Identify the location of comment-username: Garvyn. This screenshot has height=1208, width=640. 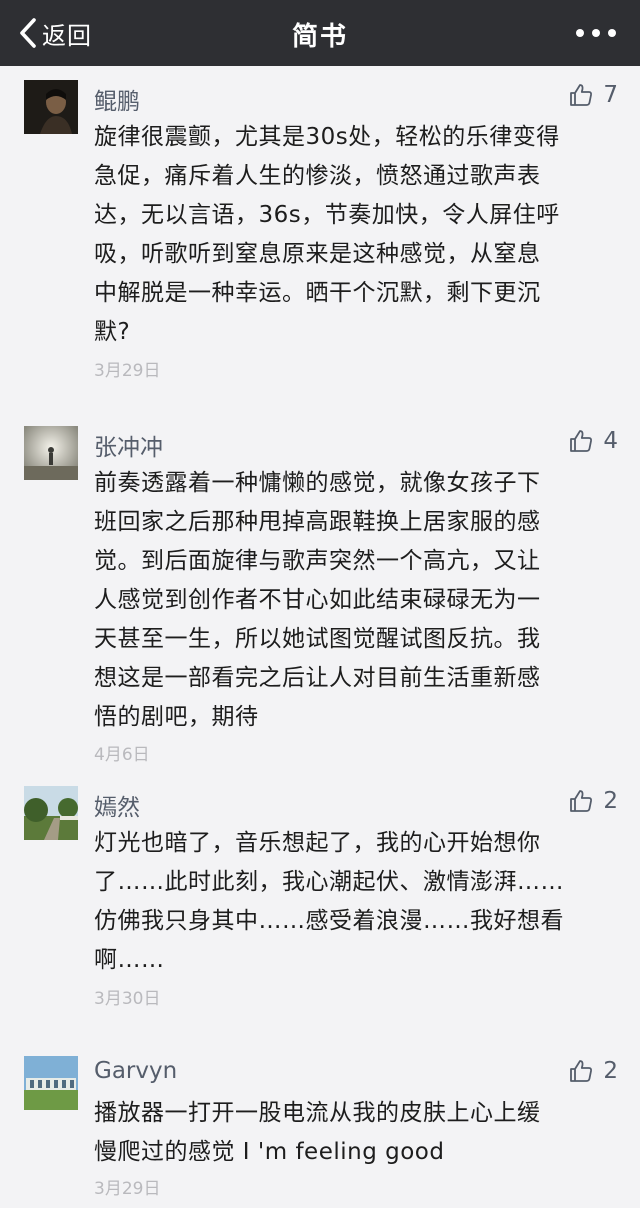
(135, 1071).